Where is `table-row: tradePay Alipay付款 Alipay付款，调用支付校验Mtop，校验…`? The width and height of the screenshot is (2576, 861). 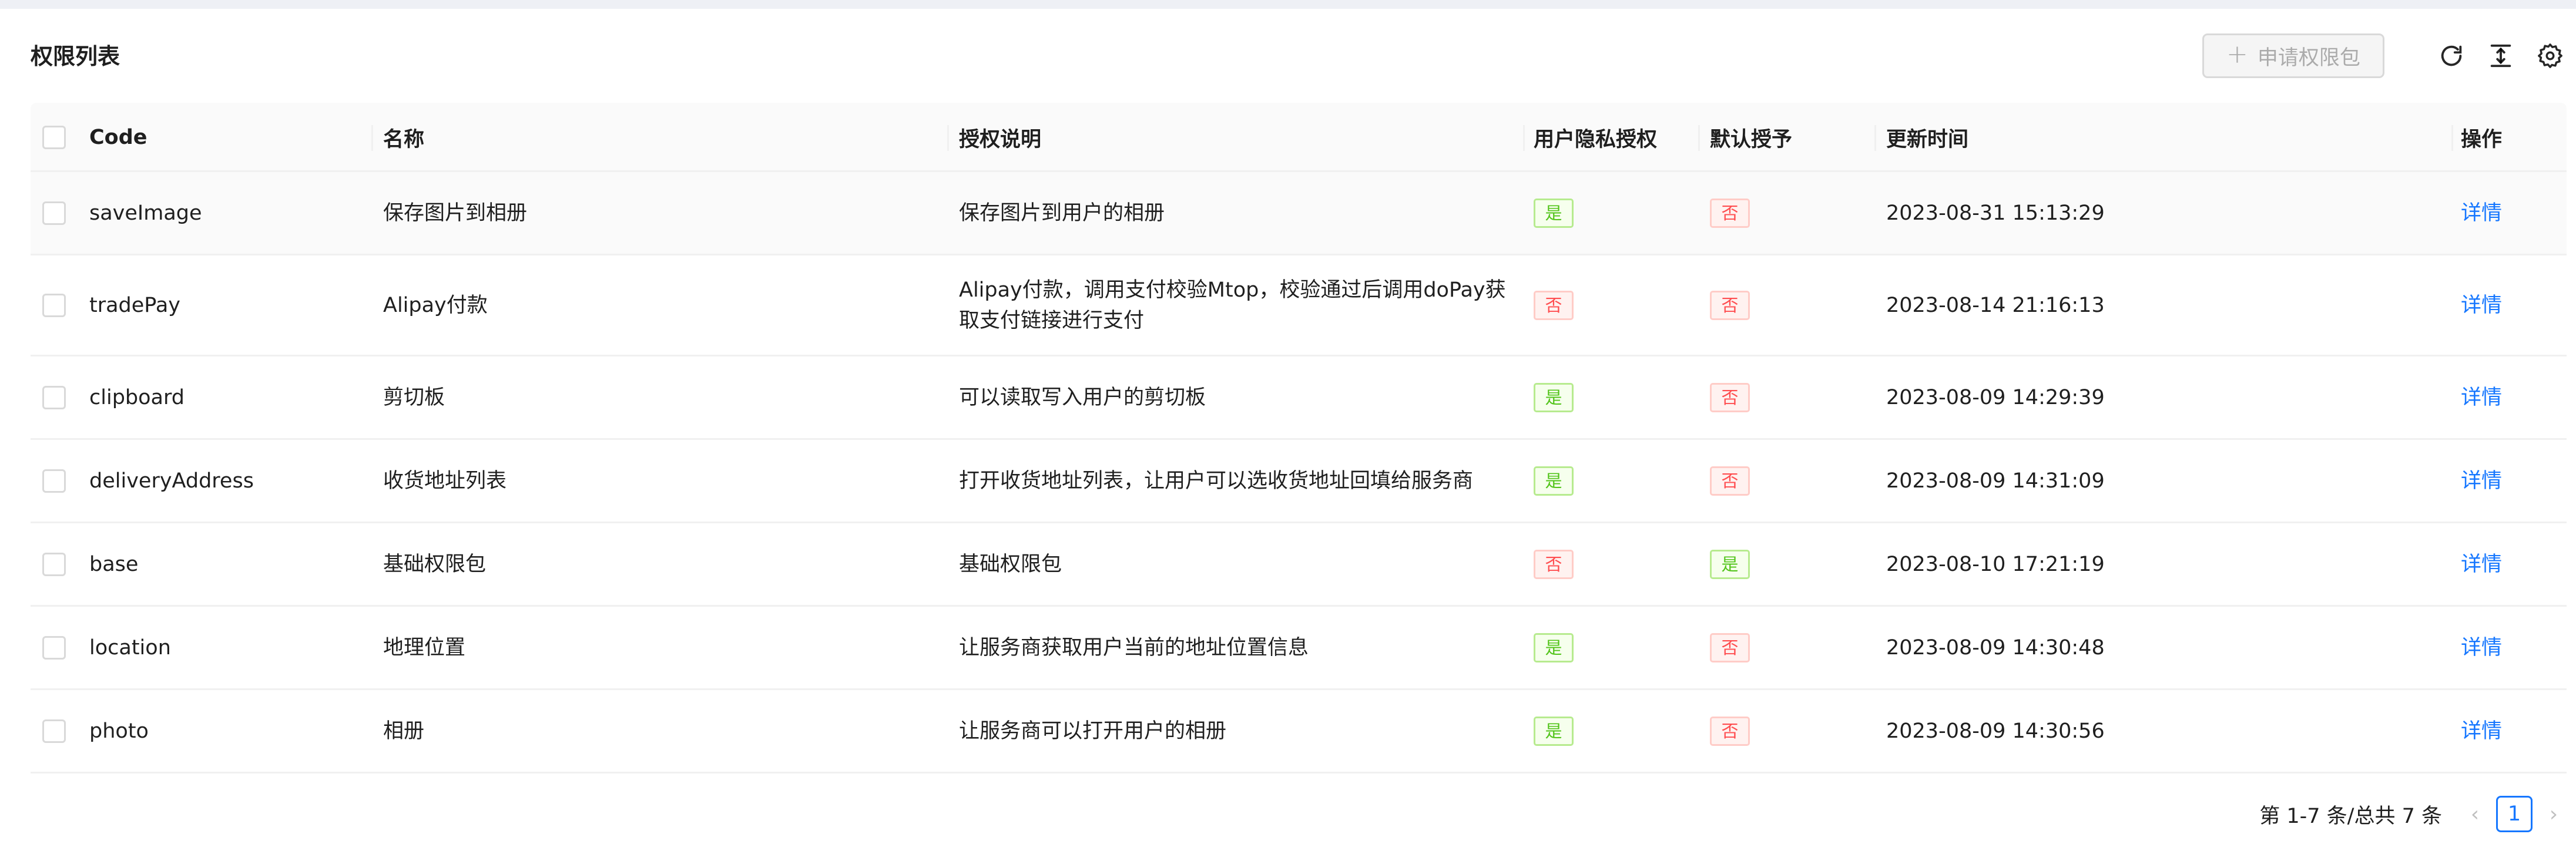 table-row: tradePay Alipay付款 Alipay付款，调用支付校验Mtop，校验… is located at coordinates (1299, 305).